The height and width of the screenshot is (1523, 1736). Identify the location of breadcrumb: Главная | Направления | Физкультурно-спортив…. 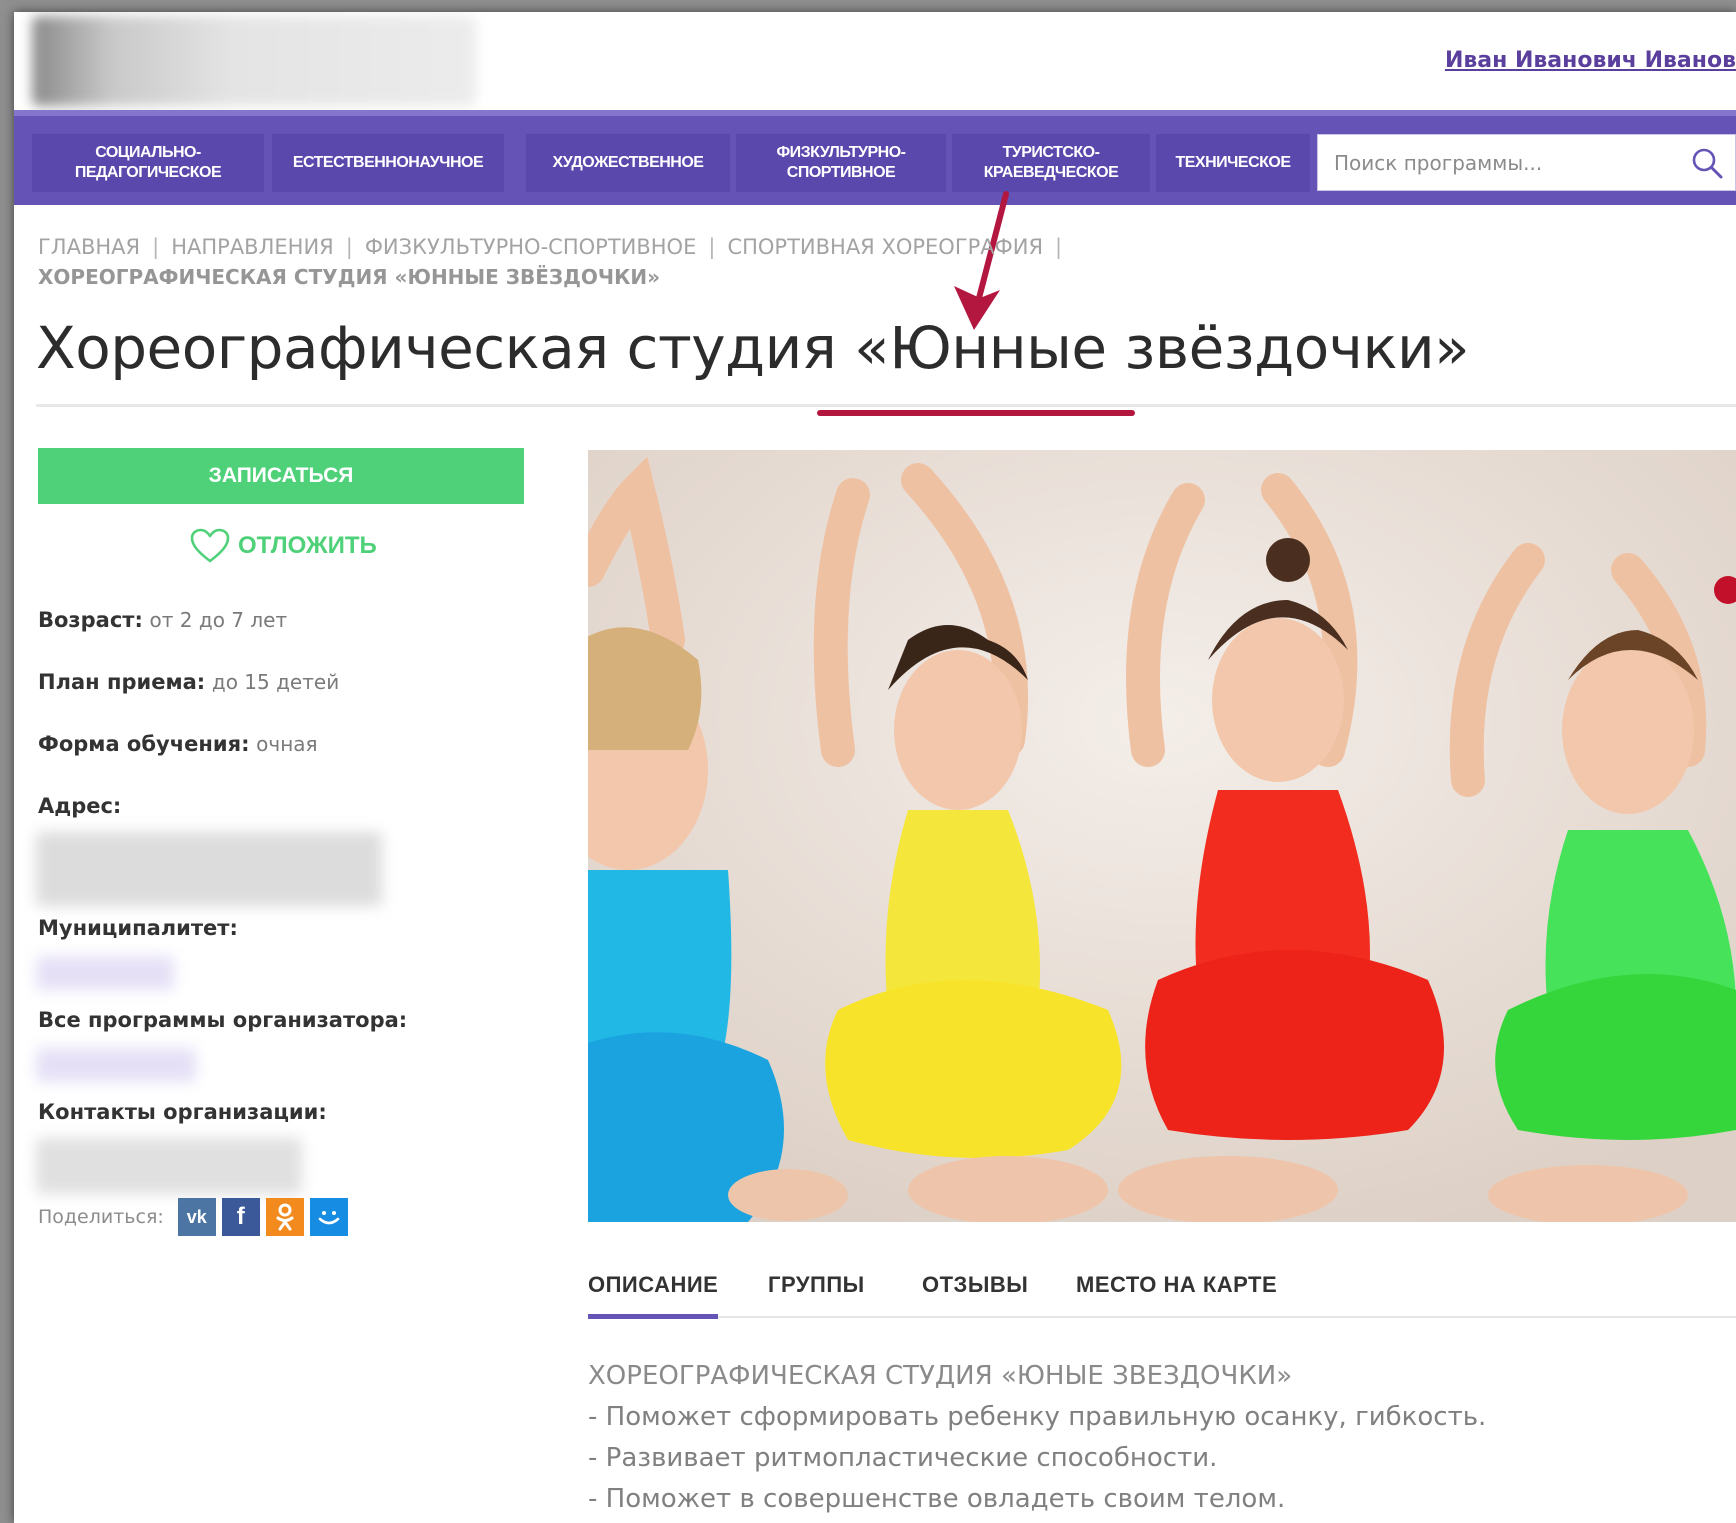
(598, 262).